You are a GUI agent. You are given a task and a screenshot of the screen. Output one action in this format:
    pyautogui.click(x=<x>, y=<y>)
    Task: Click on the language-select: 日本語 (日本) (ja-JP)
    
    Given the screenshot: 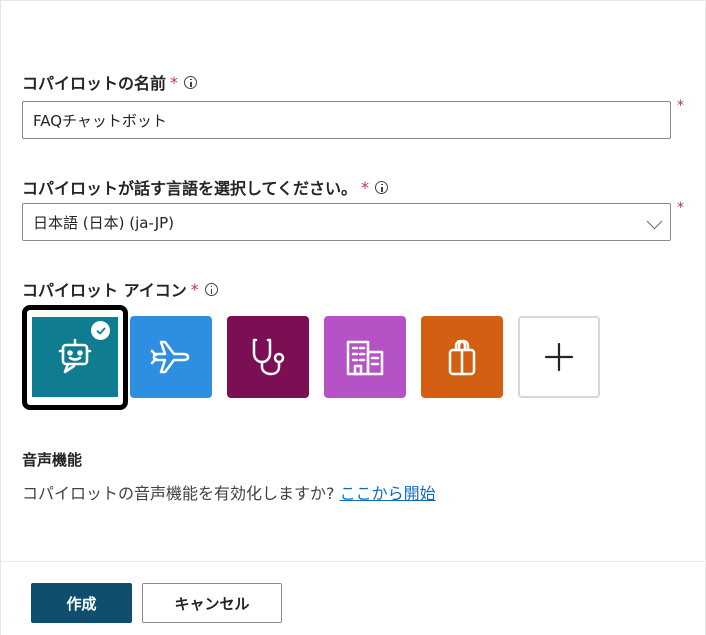 What is the action you would take?
    pyautogui.click(x=346, y=222)
    